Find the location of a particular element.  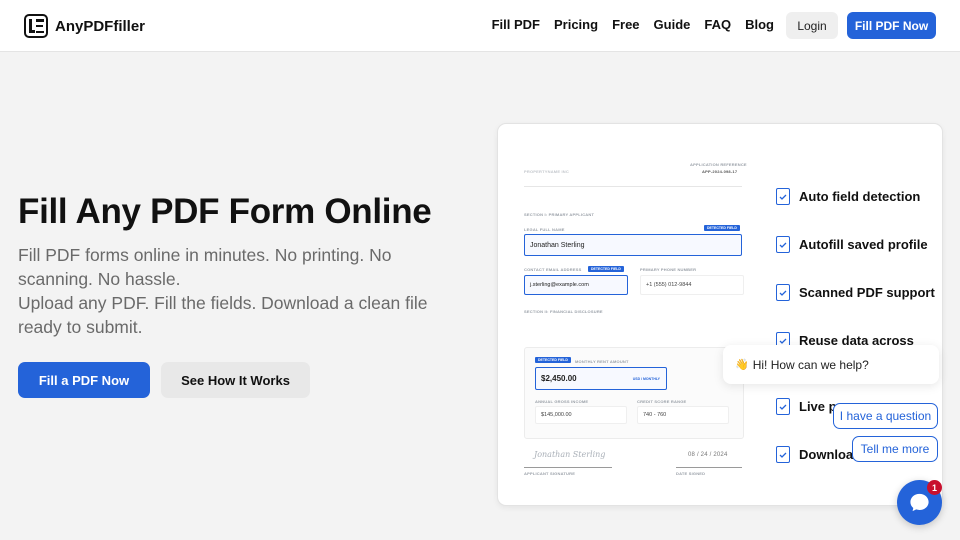

feature-label: Scanned PDF support is located at coordinates (867, 292).